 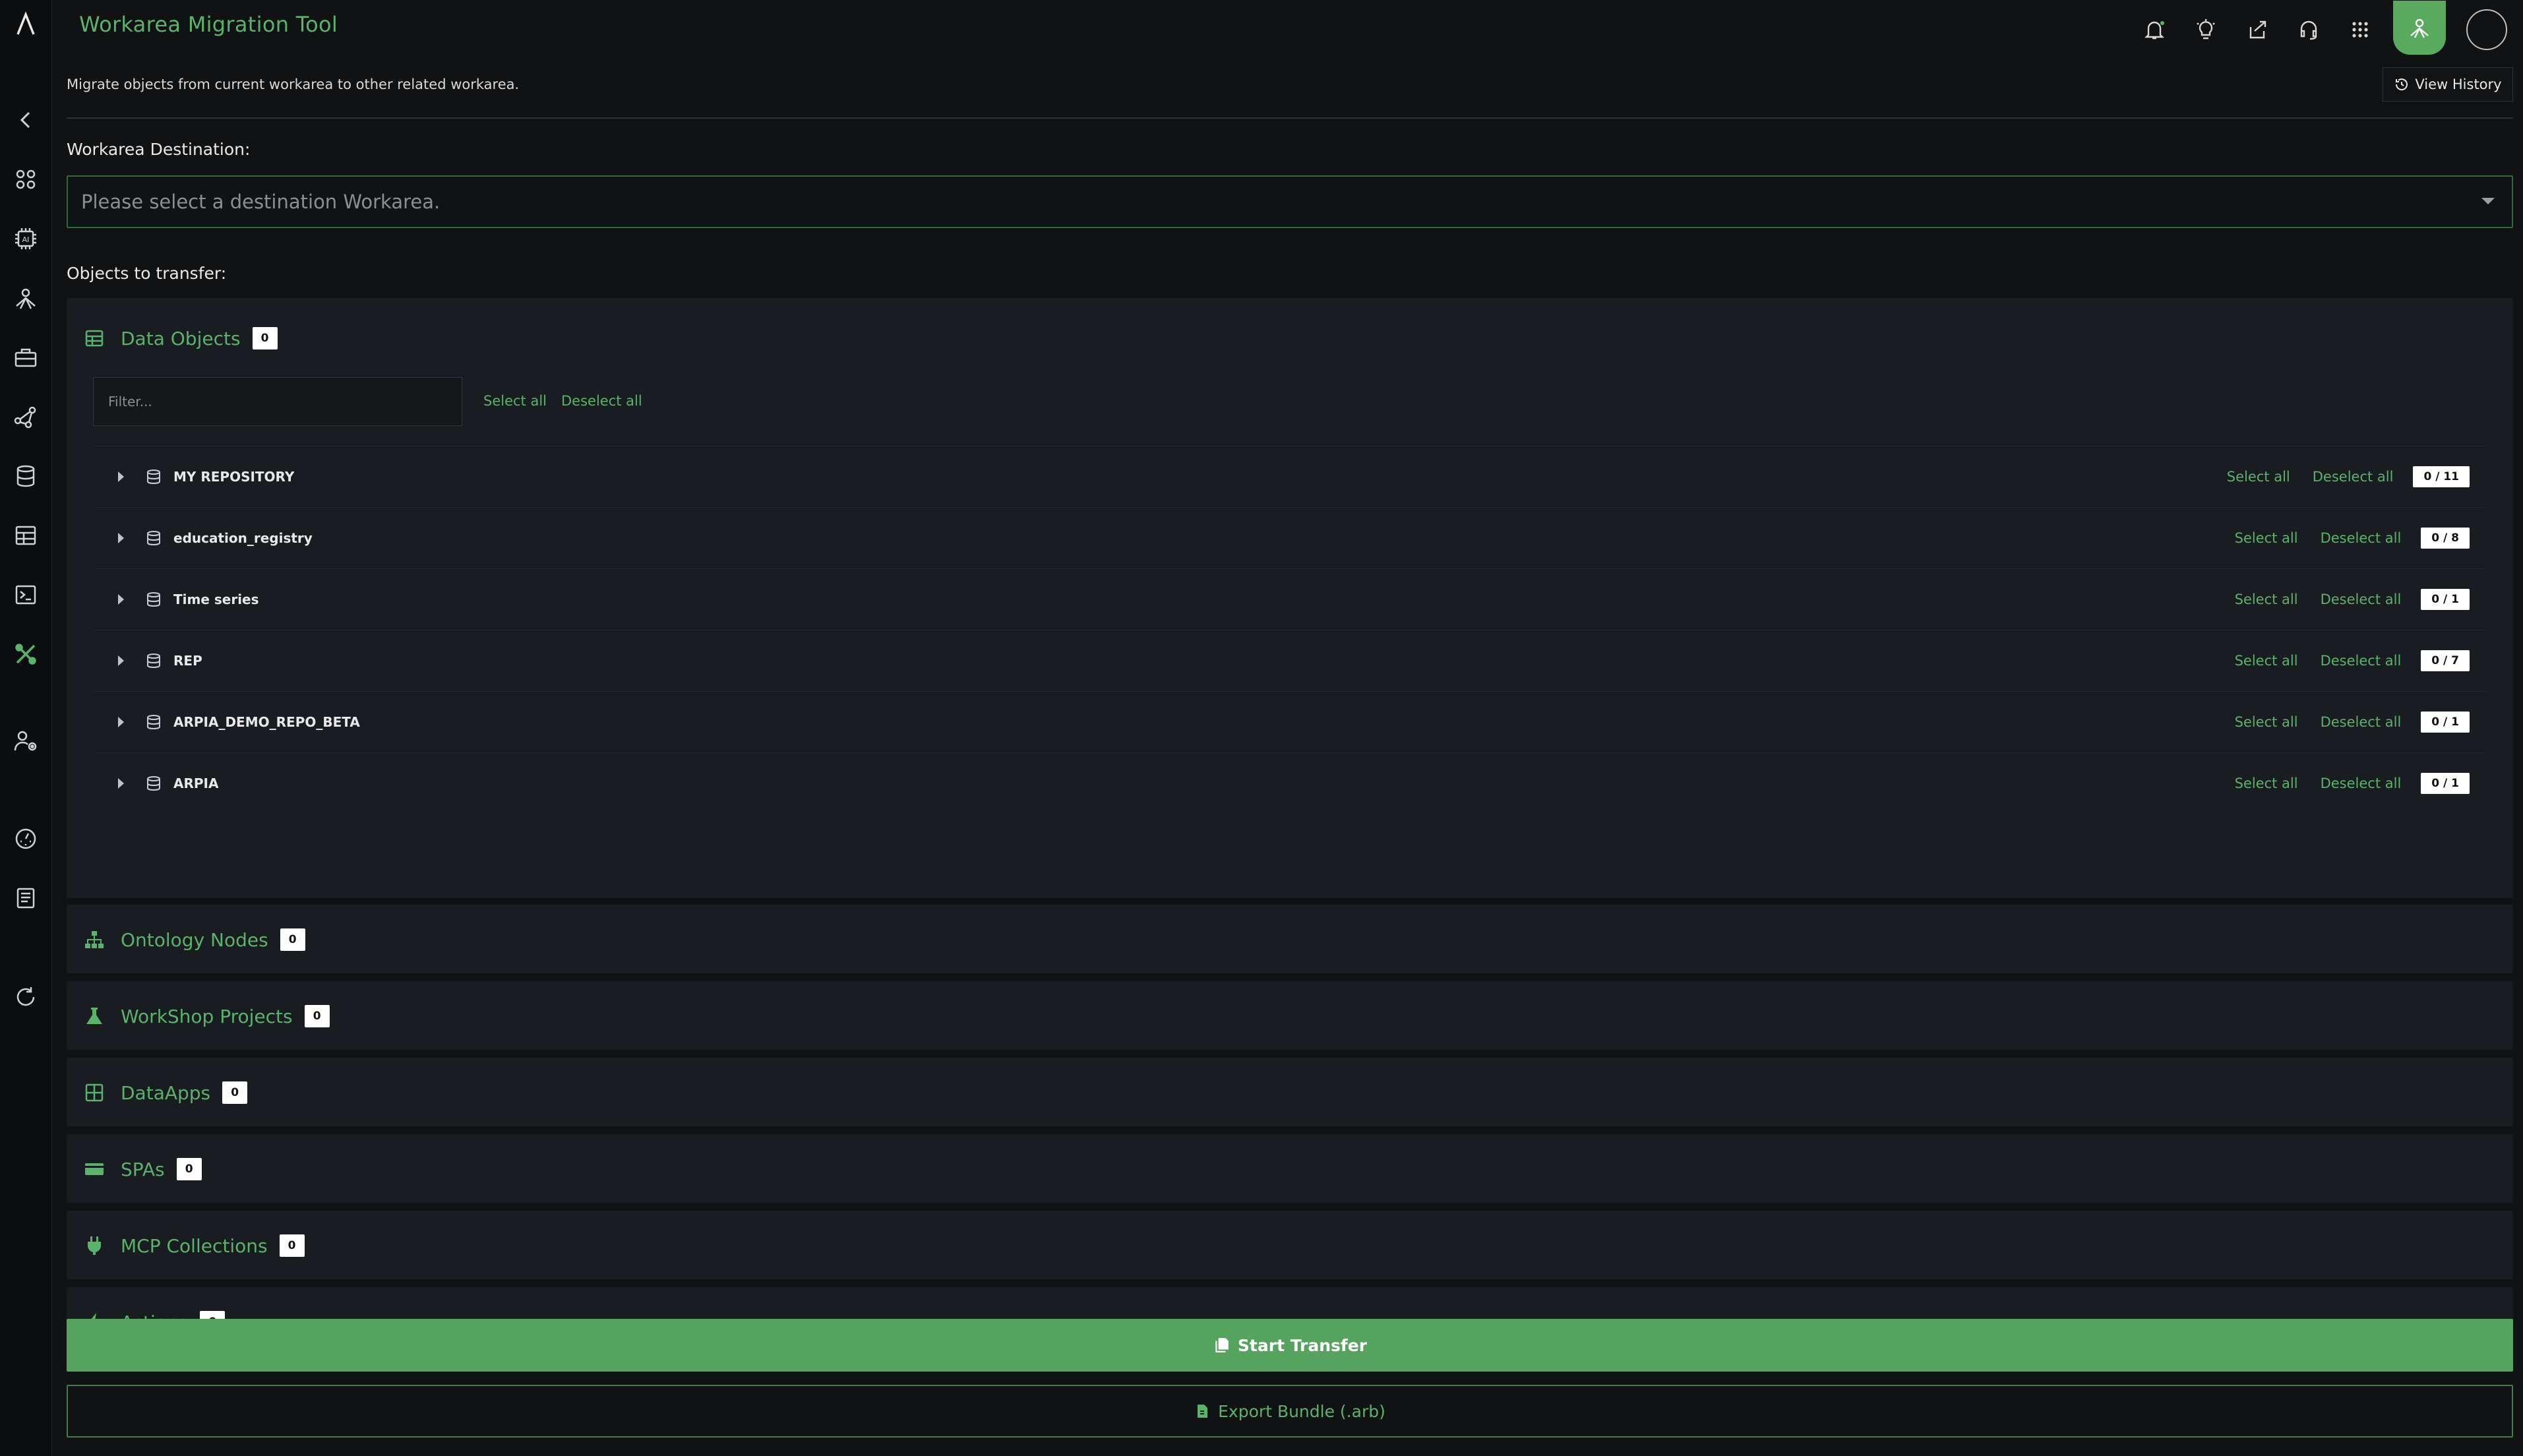 I want to click on section-title: MCP Collections, so click(x=195, y=1245).